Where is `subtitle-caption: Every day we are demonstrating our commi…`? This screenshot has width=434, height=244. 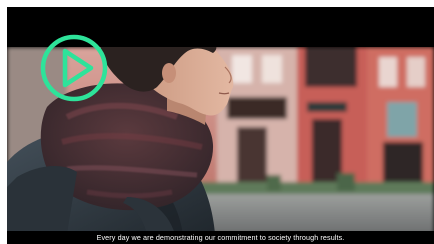
subtitle-caption: Every day we are demonstrating our commi… is located at coordinates (220, 237).